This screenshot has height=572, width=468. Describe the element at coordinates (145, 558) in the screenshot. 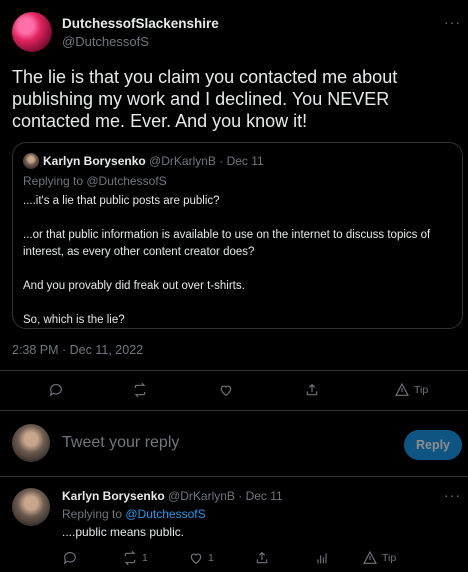

I see `retweet-count: 1` at that location.